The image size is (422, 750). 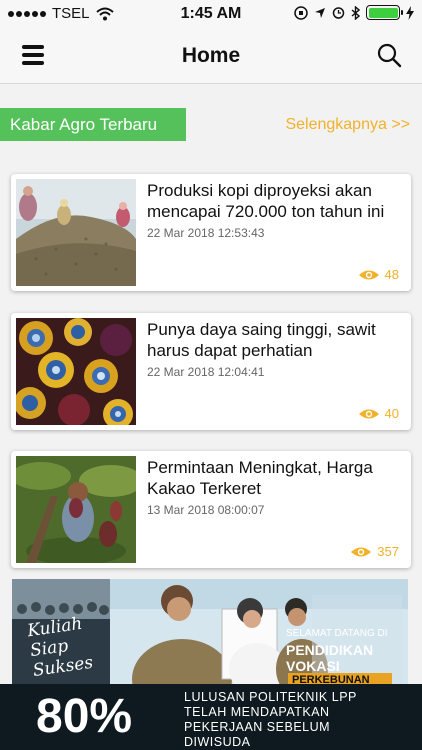 What do you see at coordinates (206, 233) in the screenshot?
I see `article-date: 22 Mar 2018 12:53:43` at bounding box center [206, 233].